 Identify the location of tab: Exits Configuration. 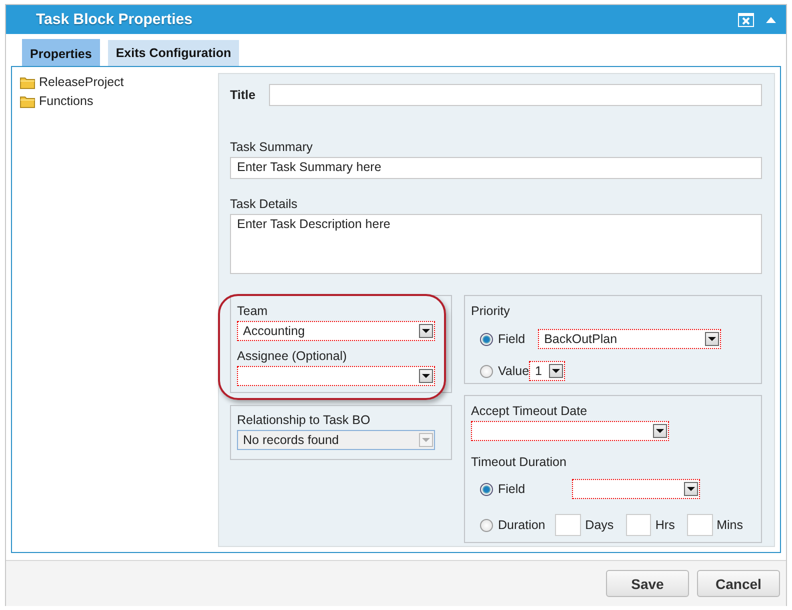
(174, 53).